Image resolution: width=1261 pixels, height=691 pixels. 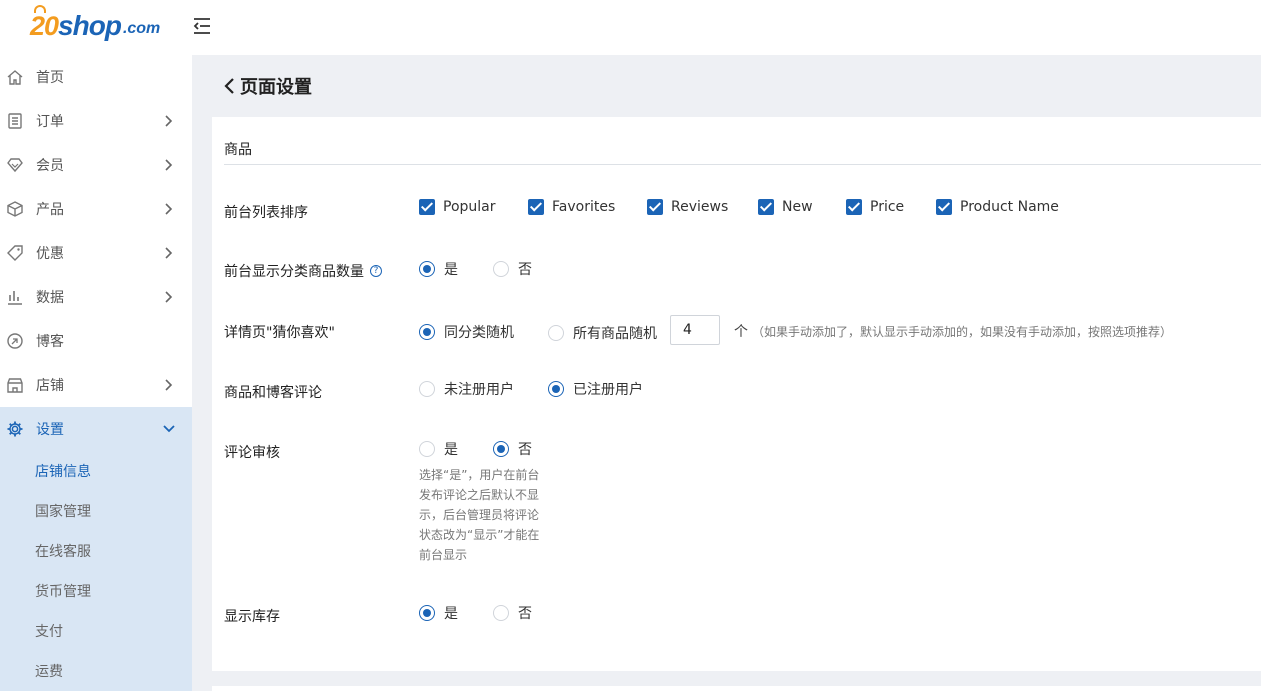 I want to click on review-yes: 是, so click(x=438, y=449).